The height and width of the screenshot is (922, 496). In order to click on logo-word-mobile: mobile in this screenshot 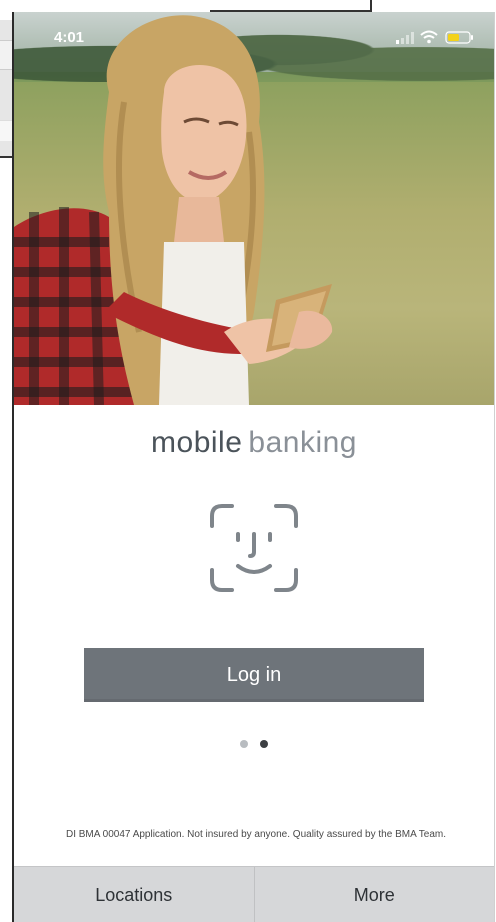, I will do `click(197, 442)`.